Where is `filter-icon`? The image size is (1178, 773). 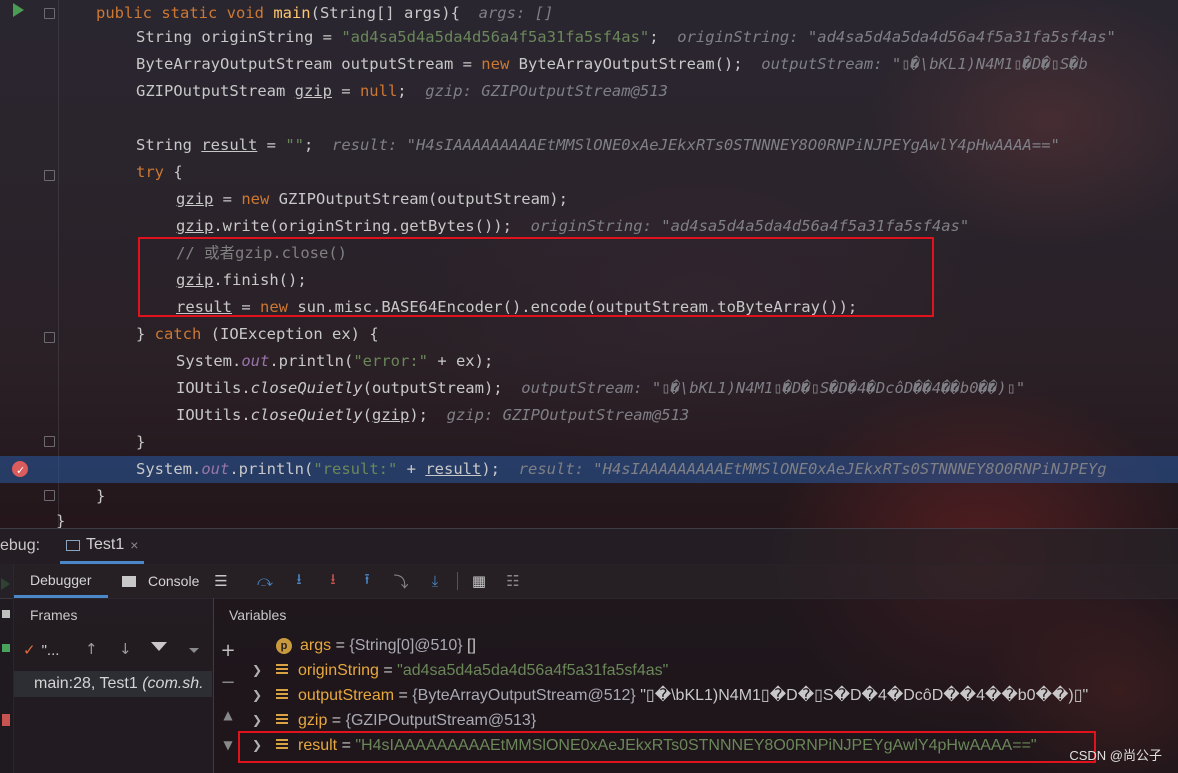 filter-icon is located at coordinates (159, 646).